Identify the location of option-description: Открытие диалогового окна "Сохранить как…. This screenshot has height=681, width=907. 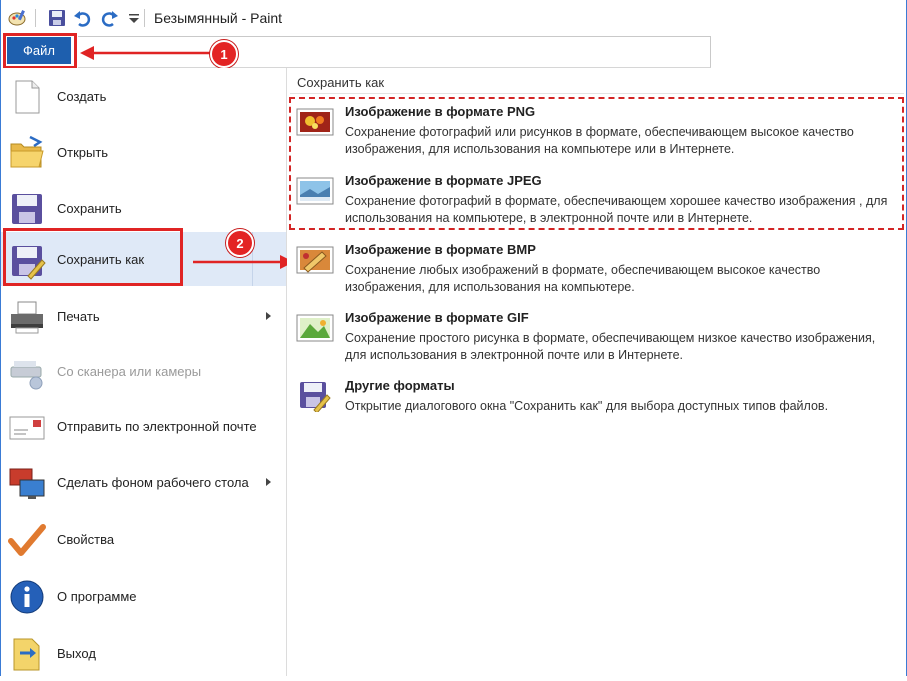
(587, 406).